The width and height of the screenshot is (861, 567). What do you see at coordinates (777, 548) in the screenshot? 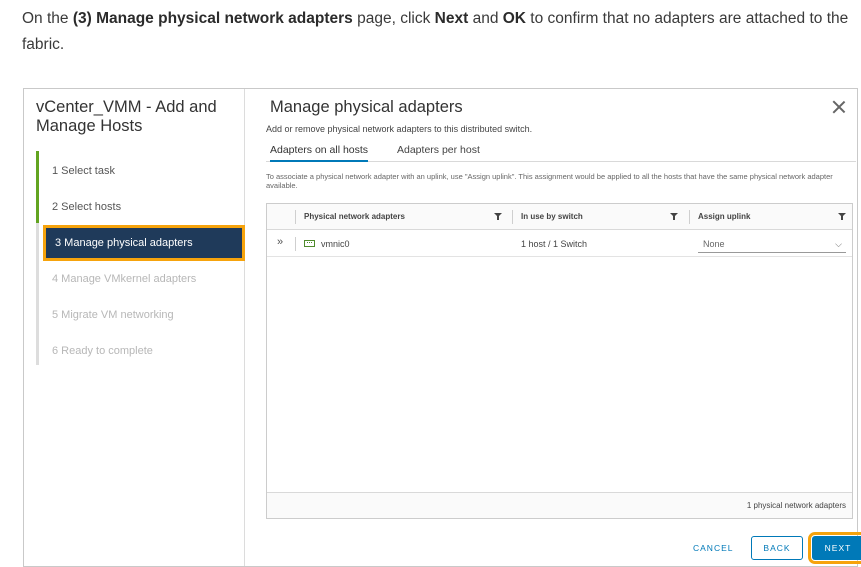
I see `back-button: BACK` at bounding box center [777, 548].